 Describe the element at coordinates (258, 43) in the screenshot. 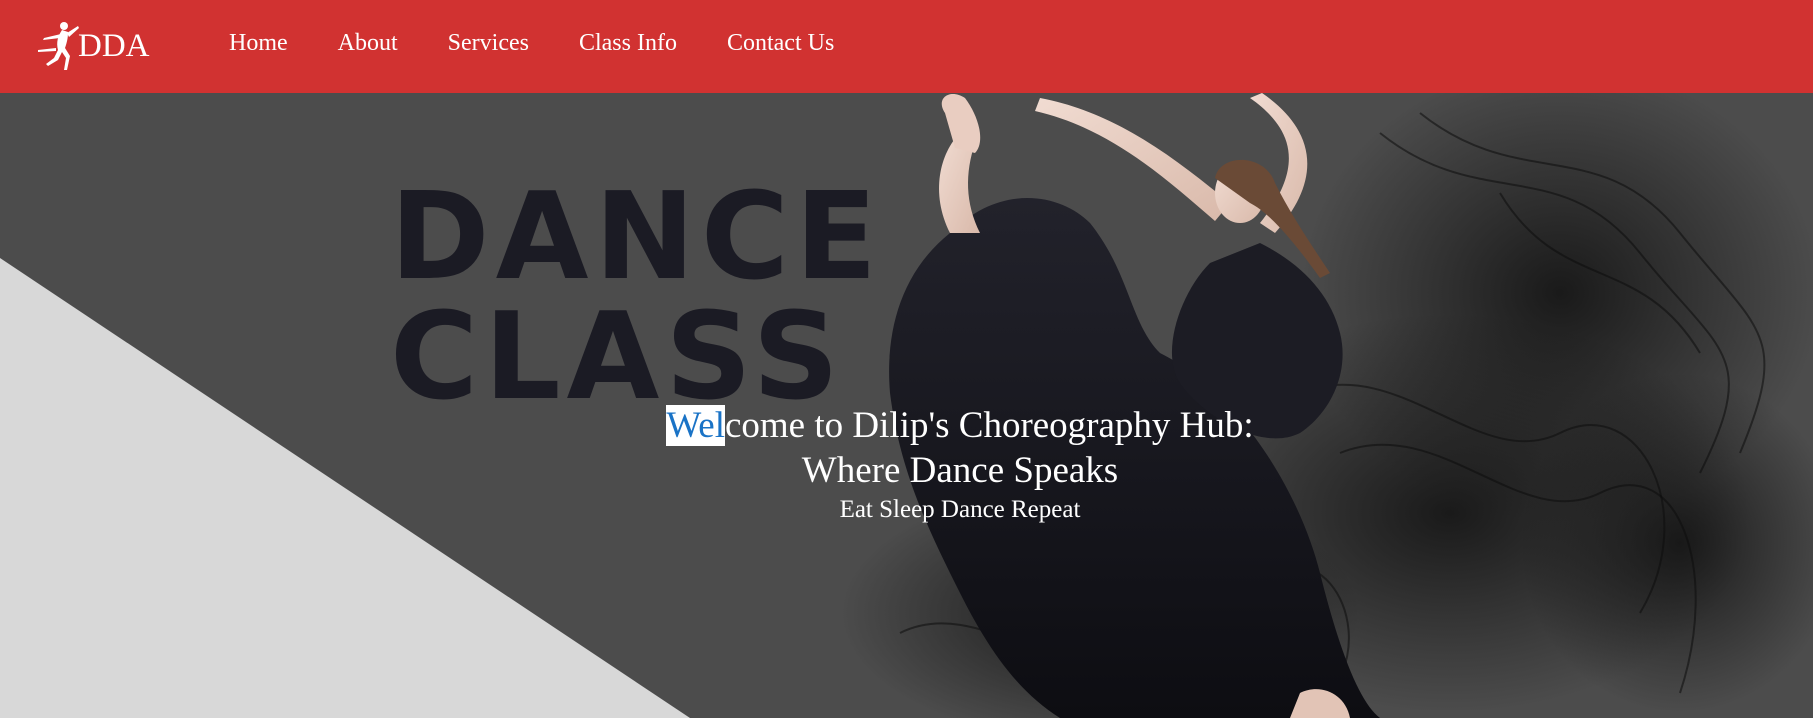

I see `nav-home: Home` at that location.